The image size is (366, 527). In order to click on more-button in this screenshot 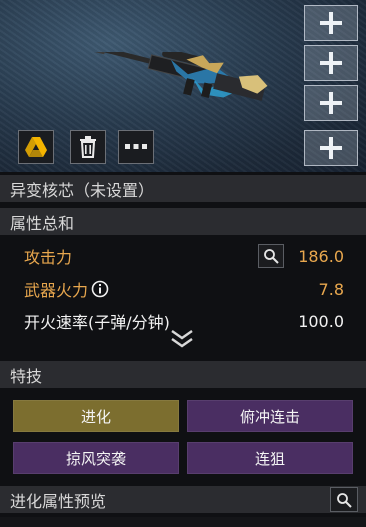, I will do `click(136, 147)`.